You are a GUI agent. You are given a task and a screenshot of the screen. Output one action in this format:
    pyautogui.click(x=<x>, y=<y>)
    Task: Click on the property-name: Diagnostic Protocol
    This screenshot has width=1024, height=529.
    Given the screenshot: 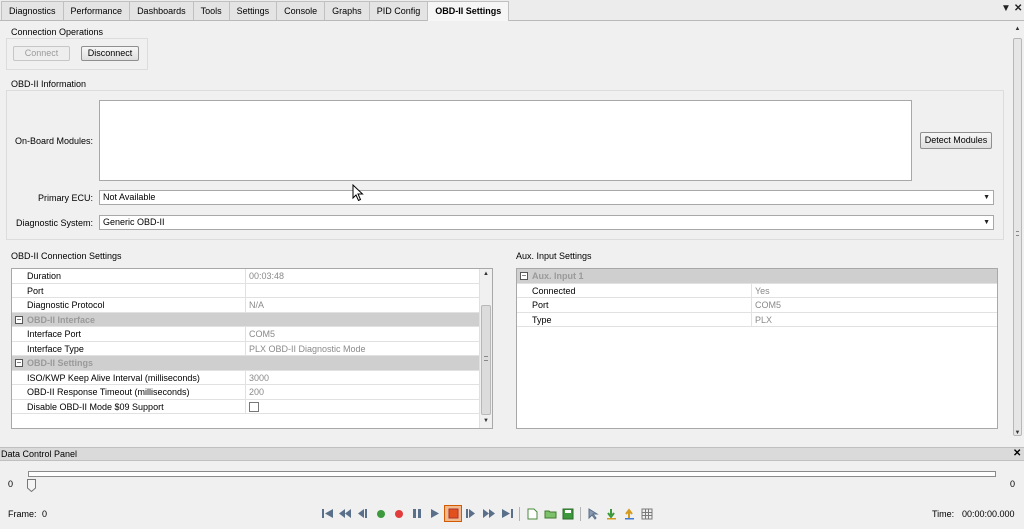 What is the action you would take?
    pyautogui.click(x=66, y=305)
    